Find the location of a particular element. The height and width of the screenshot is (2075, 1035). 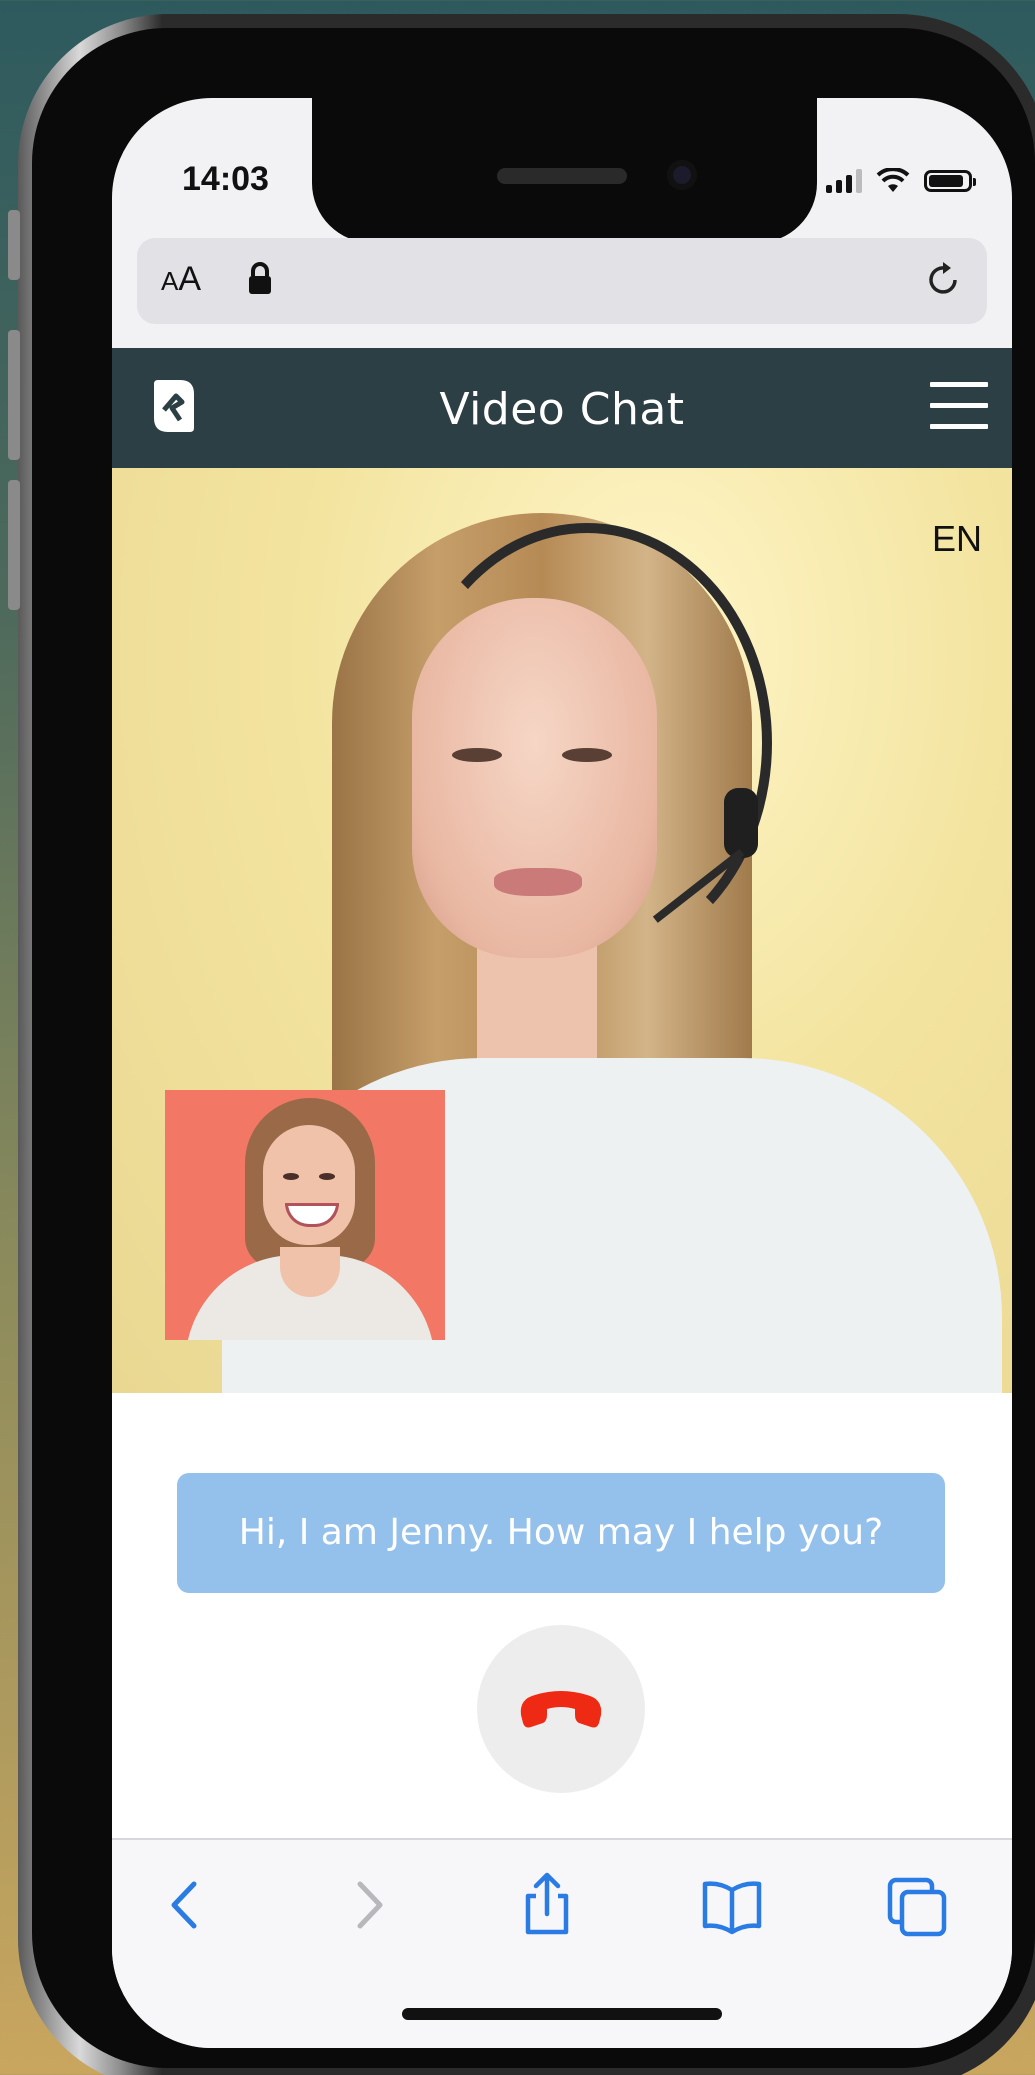

self-view-video is located at coordinates (305, 1215).